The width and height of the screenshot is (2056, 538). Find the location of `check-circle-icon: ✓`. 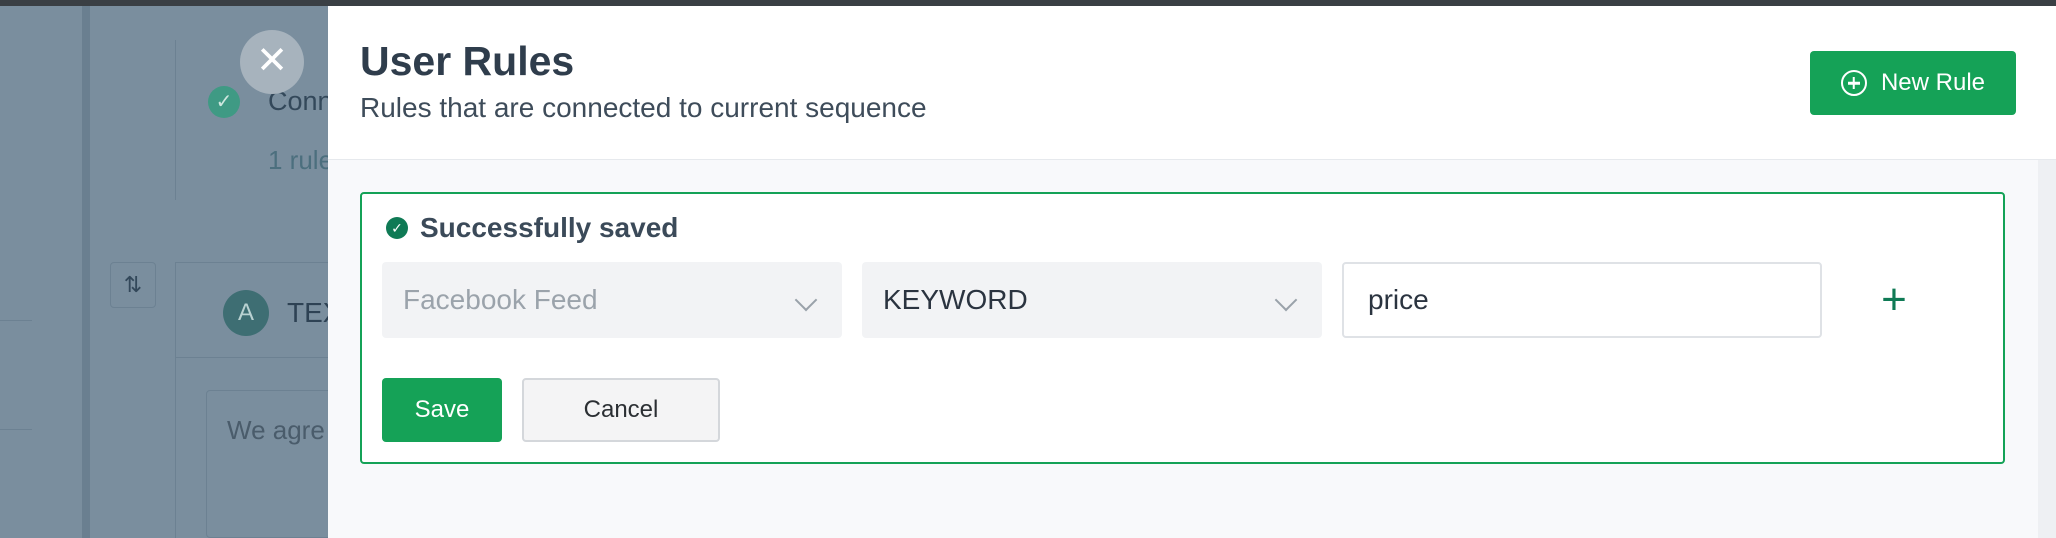

check-circle-icon: ✓ is located at coordinates (397, 228).